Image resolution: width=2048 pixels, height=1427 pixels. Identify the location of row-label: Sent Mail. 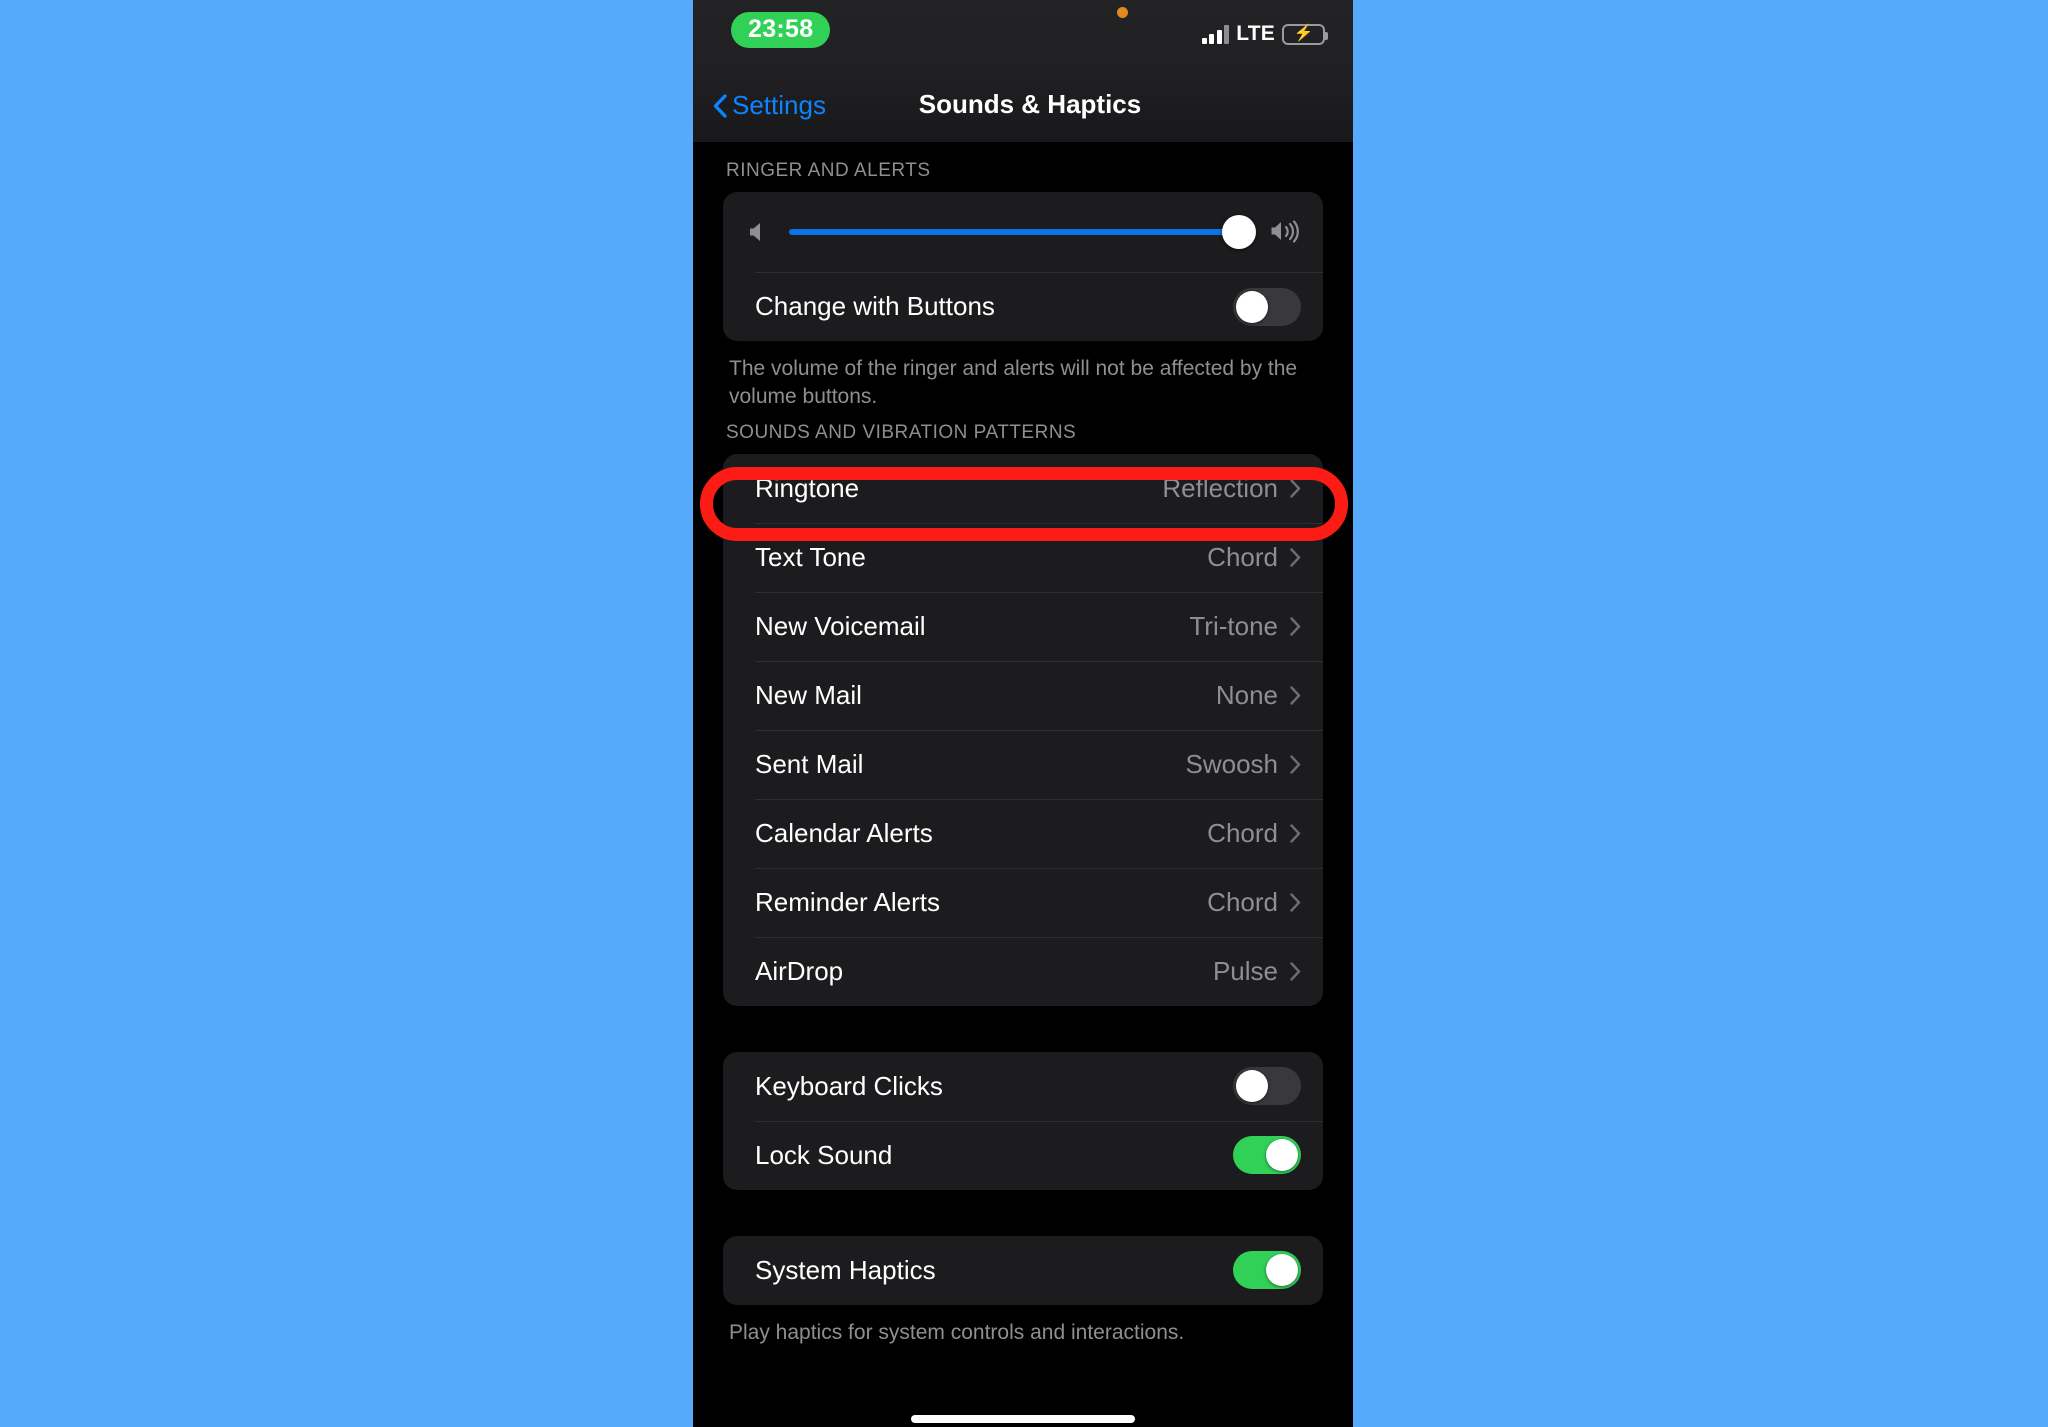
(809, 763).